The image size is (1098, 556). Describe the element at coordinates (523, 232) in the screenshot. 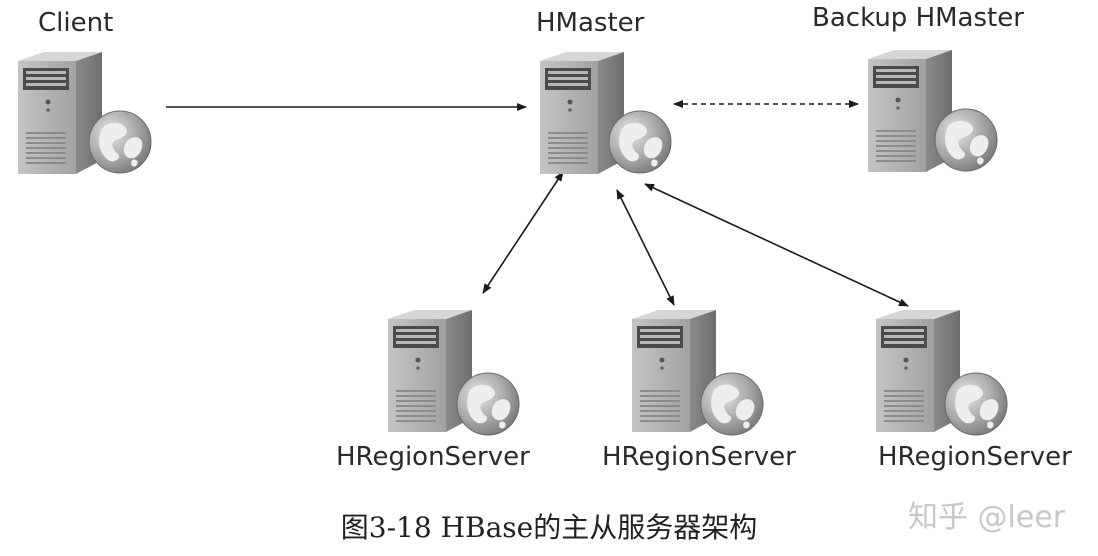

I see `hmaster-region1-arrow` at that location.